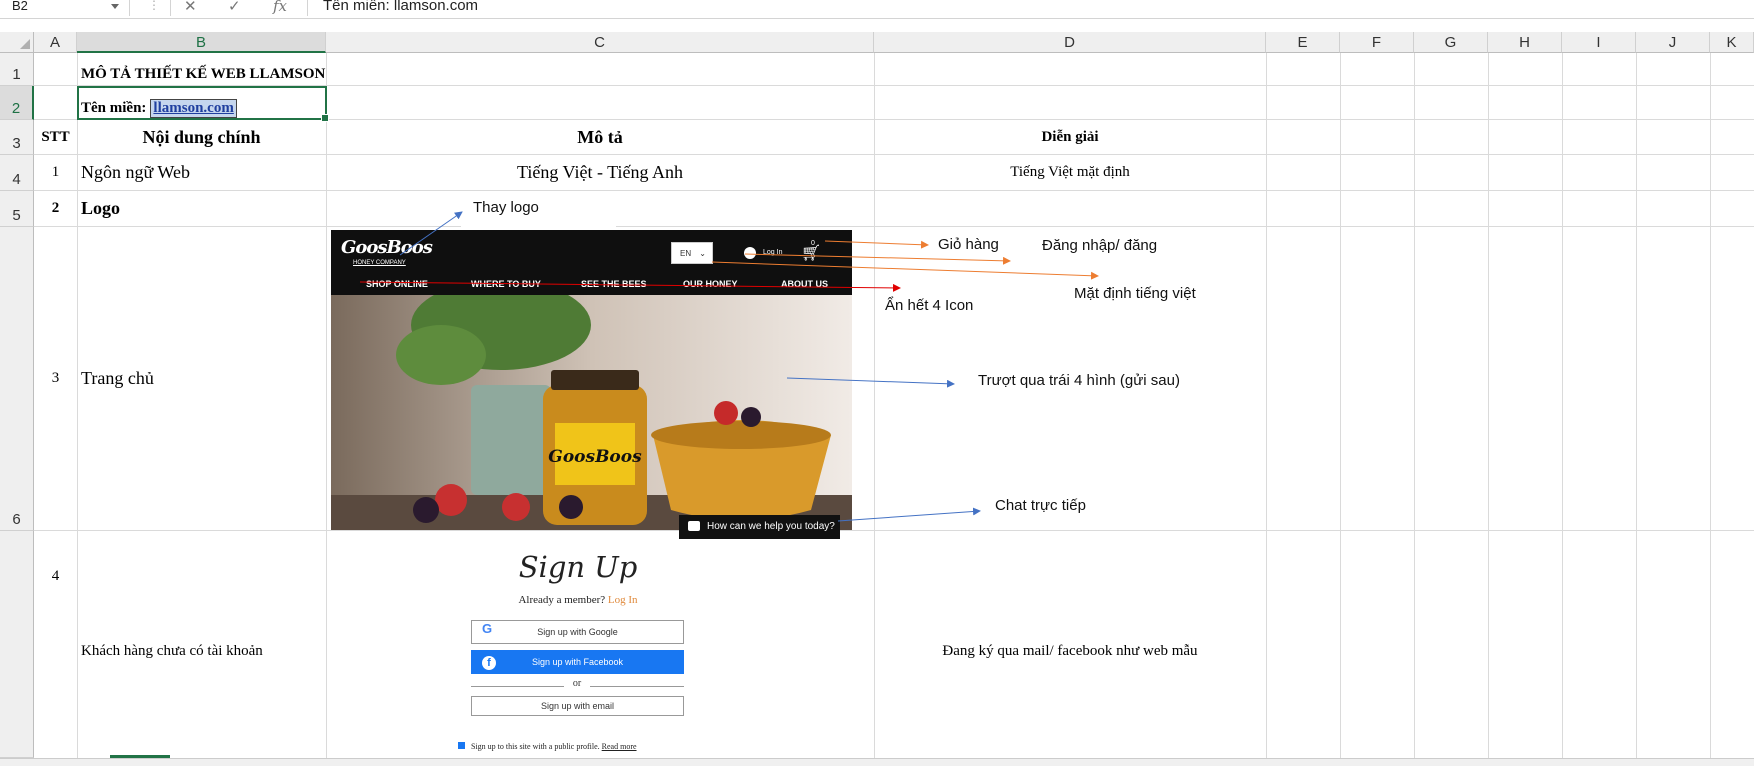  Describe the element at coordinates (140, 756) in the screenshot. I see `active-sheet-tab` at that location.